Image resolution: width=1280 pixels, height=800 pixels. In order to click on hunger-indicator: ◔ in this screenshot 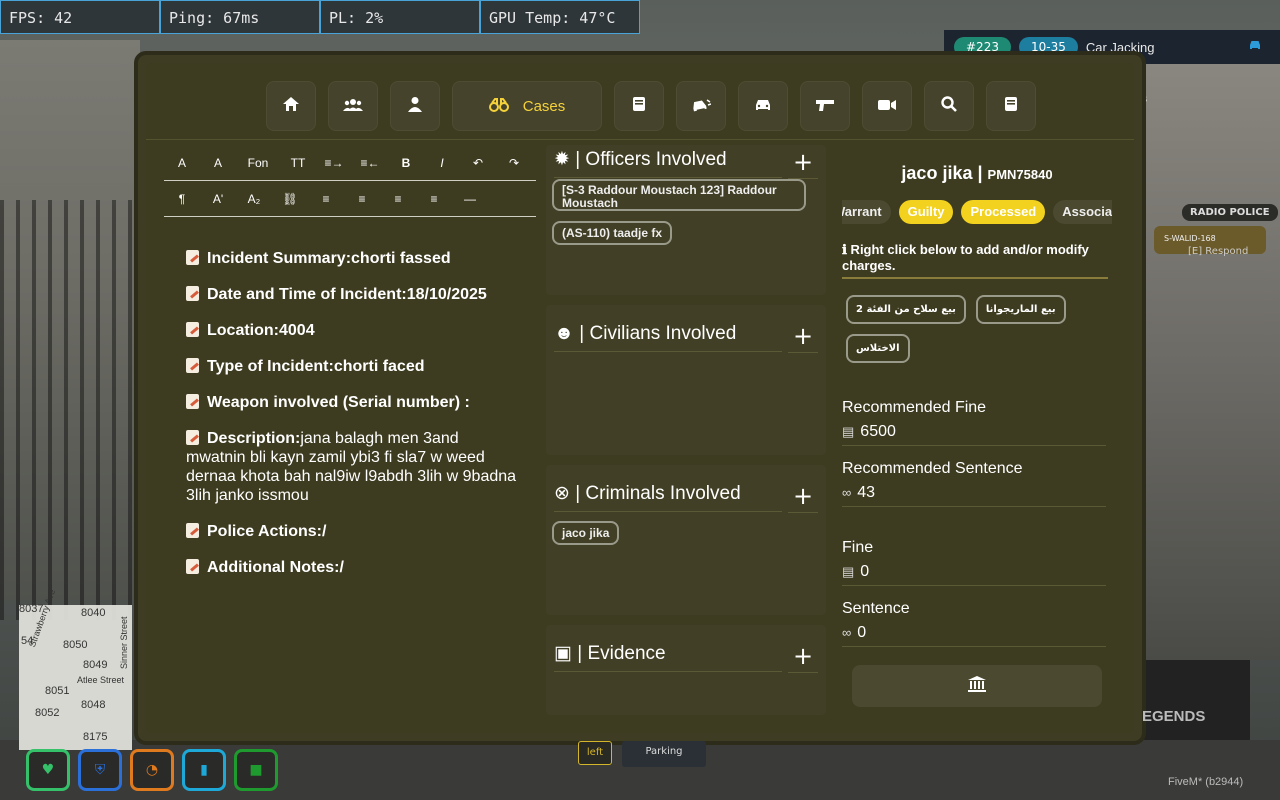, I will do `click(152, 770)`.